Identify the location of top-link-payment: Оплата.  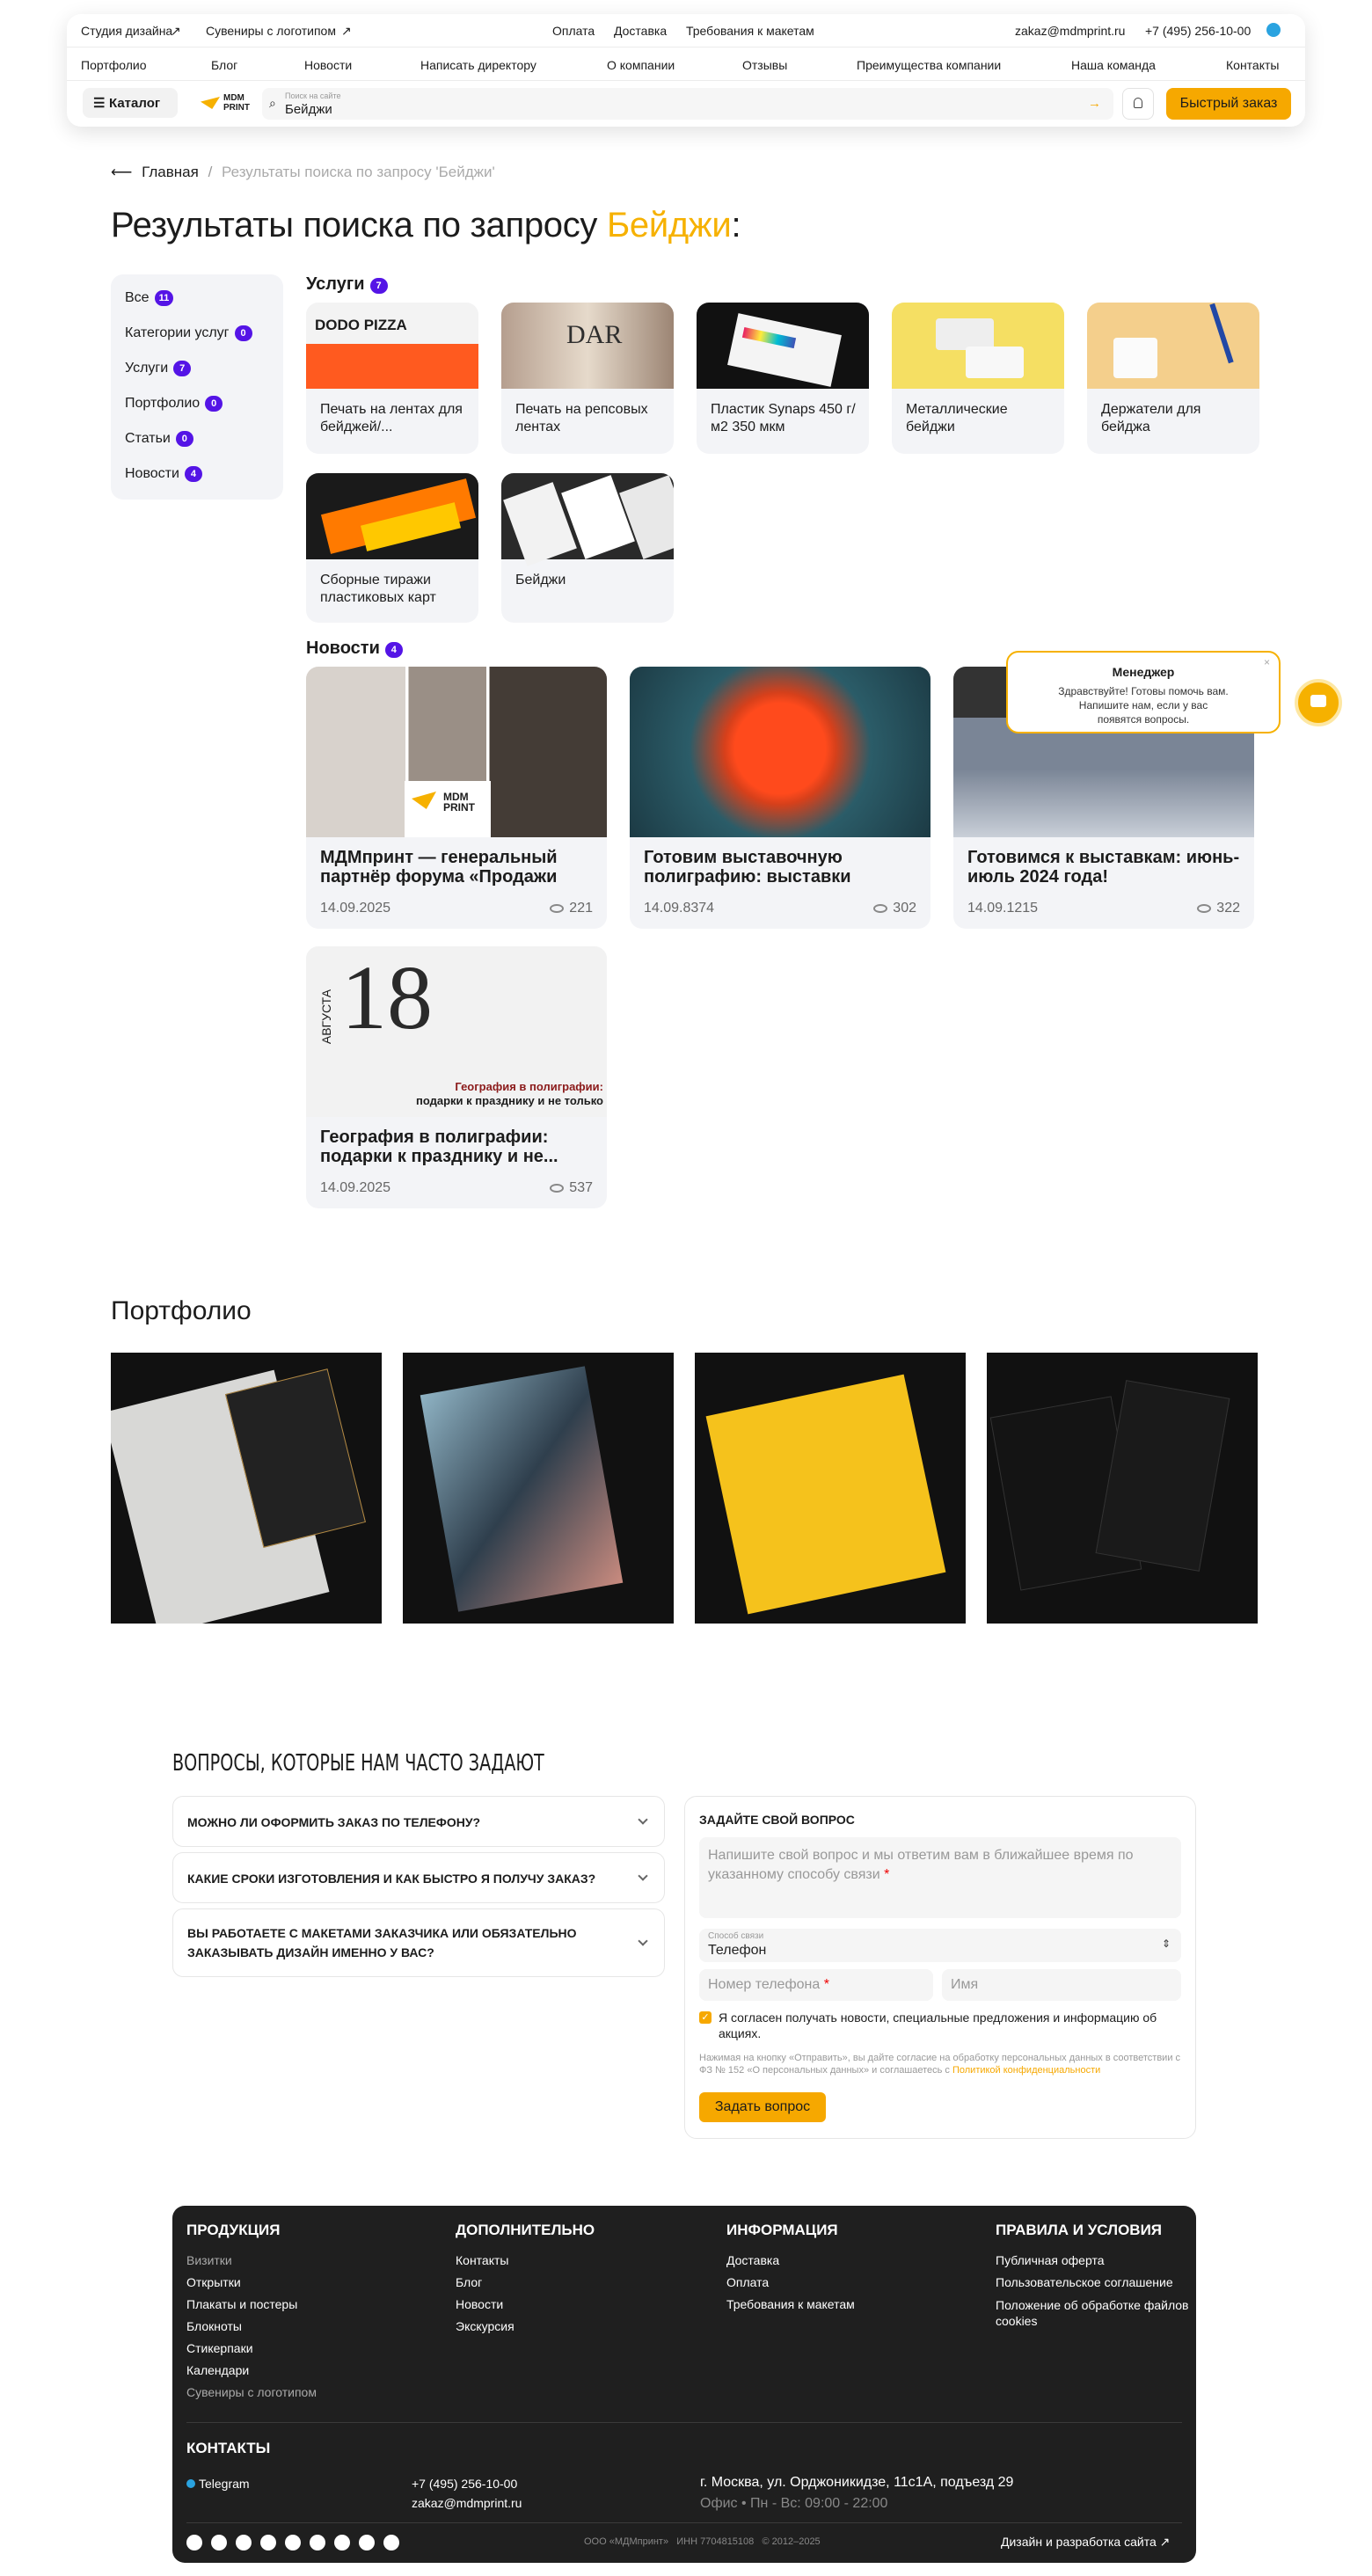
(573, 31).